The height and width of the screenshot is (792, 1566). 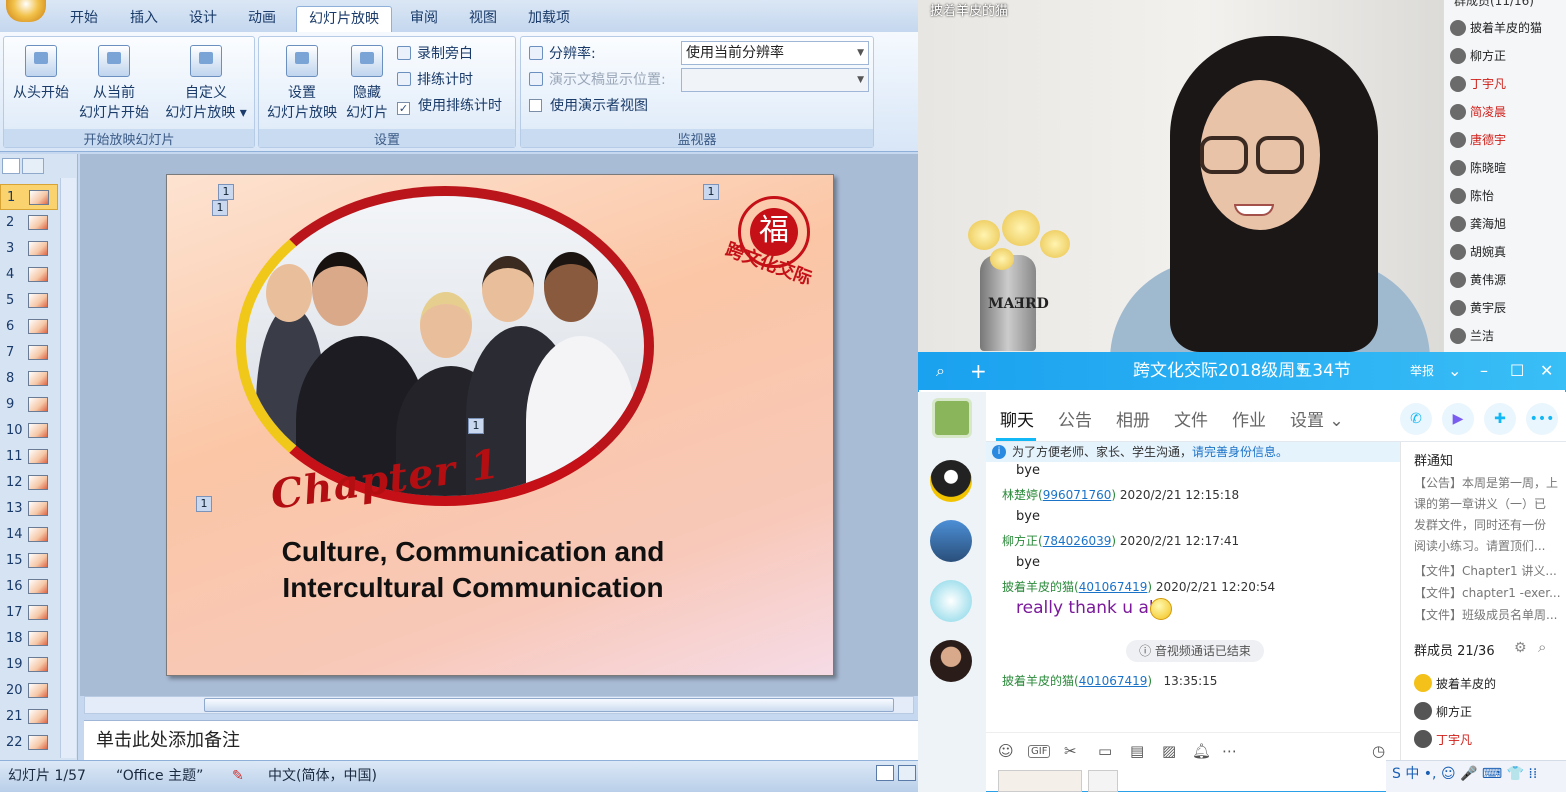 What do you see at coordinates (435, 80) in the screenshot?
I see `rehearse-timings-button: 排练计时` at bounding box center [435, 80].